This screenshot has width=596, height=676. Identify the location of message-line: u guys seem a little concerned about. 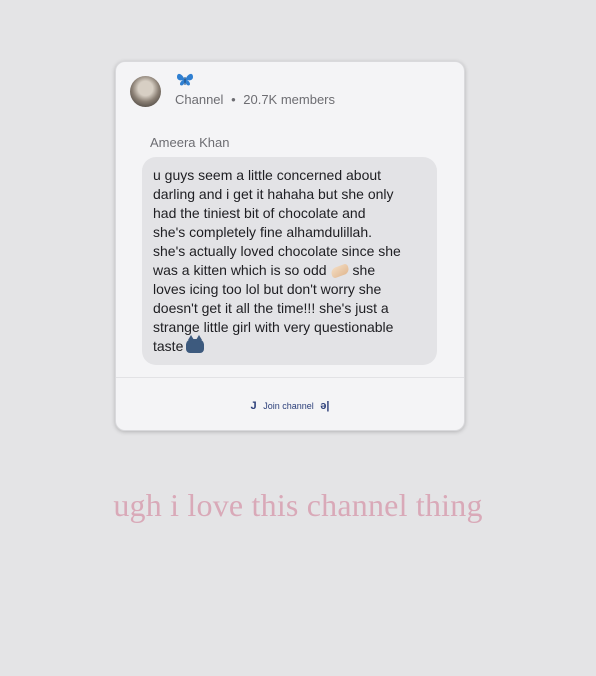
(267, 175).